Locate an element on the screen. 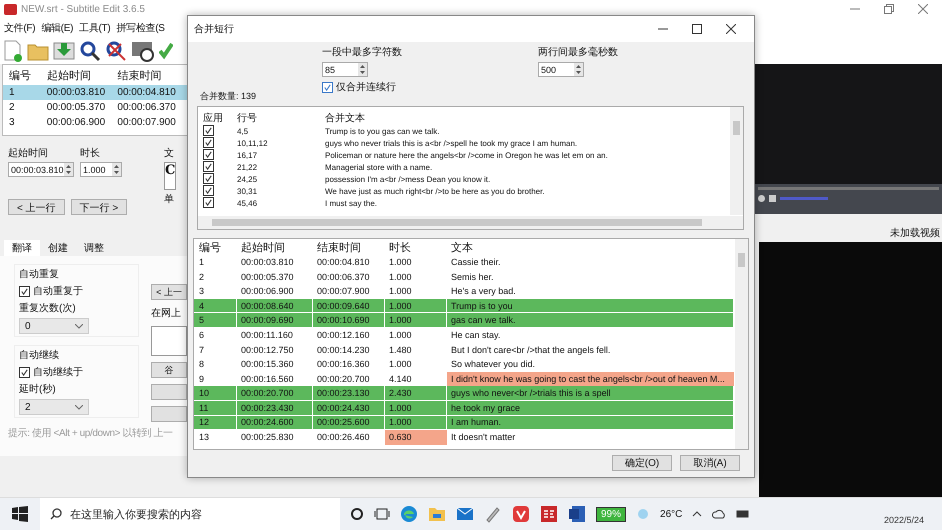 This screenshot has height=530, width=942. max-gap-field: 500 is located at coordinates (561, 69).